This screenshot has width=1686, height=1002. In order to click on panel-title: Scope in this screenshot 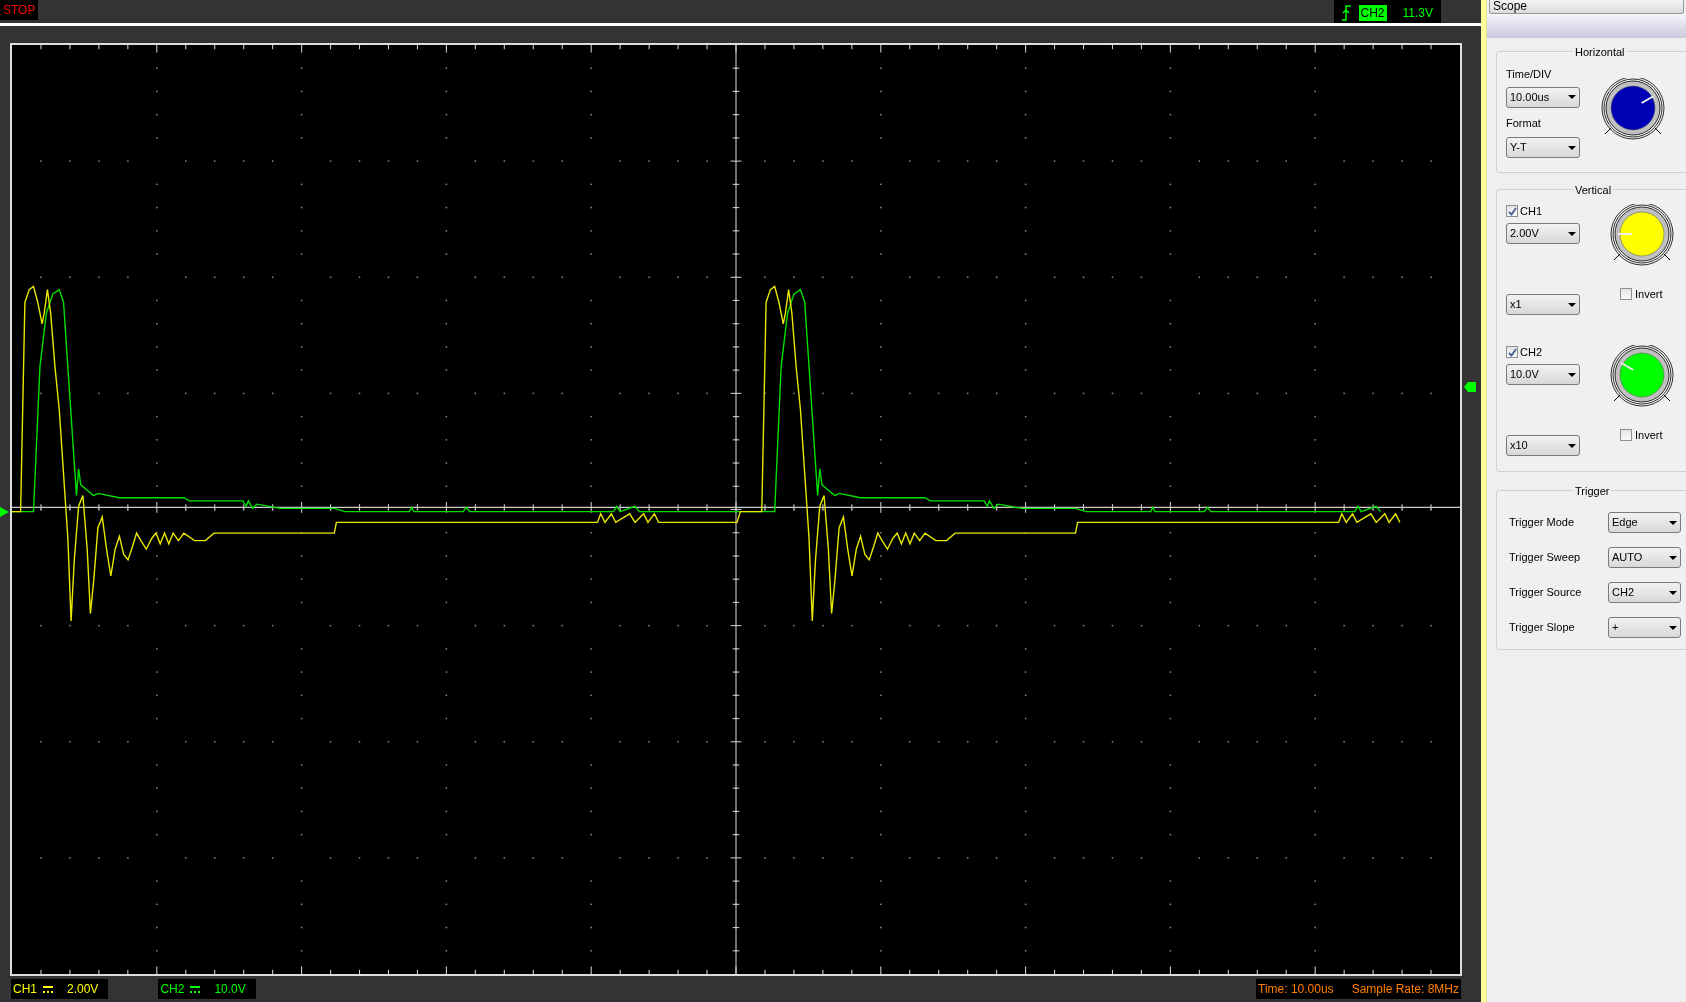, I will do `click(1510, 6)`.